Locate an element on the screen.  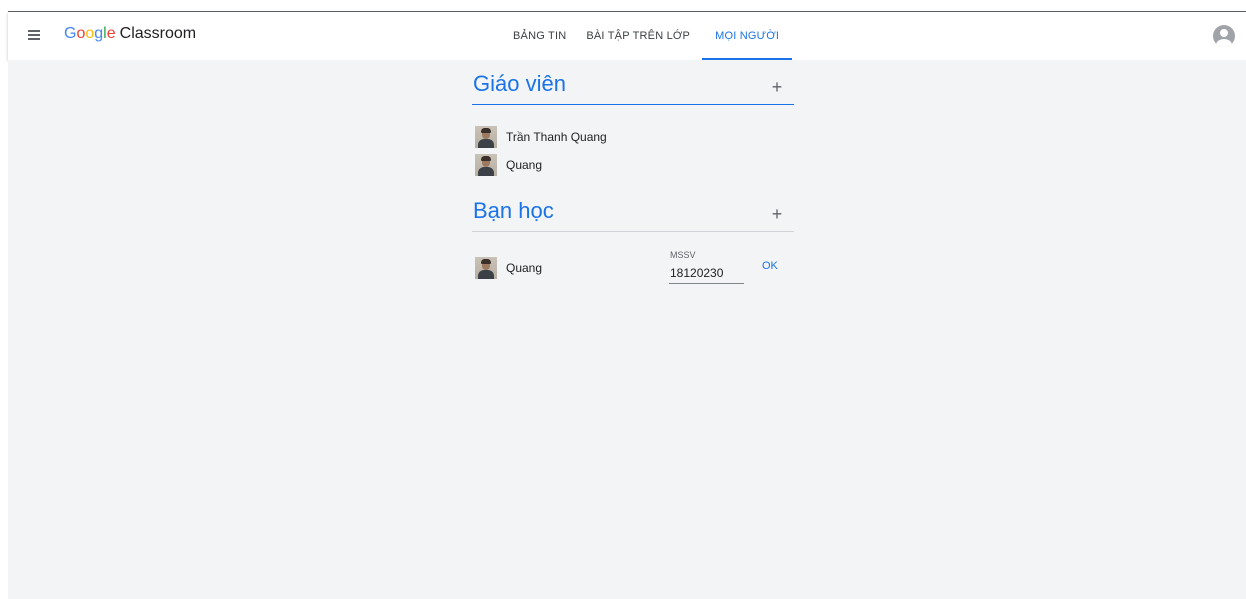
classmates-title: Bạn học is located at coordinates (513, 210).